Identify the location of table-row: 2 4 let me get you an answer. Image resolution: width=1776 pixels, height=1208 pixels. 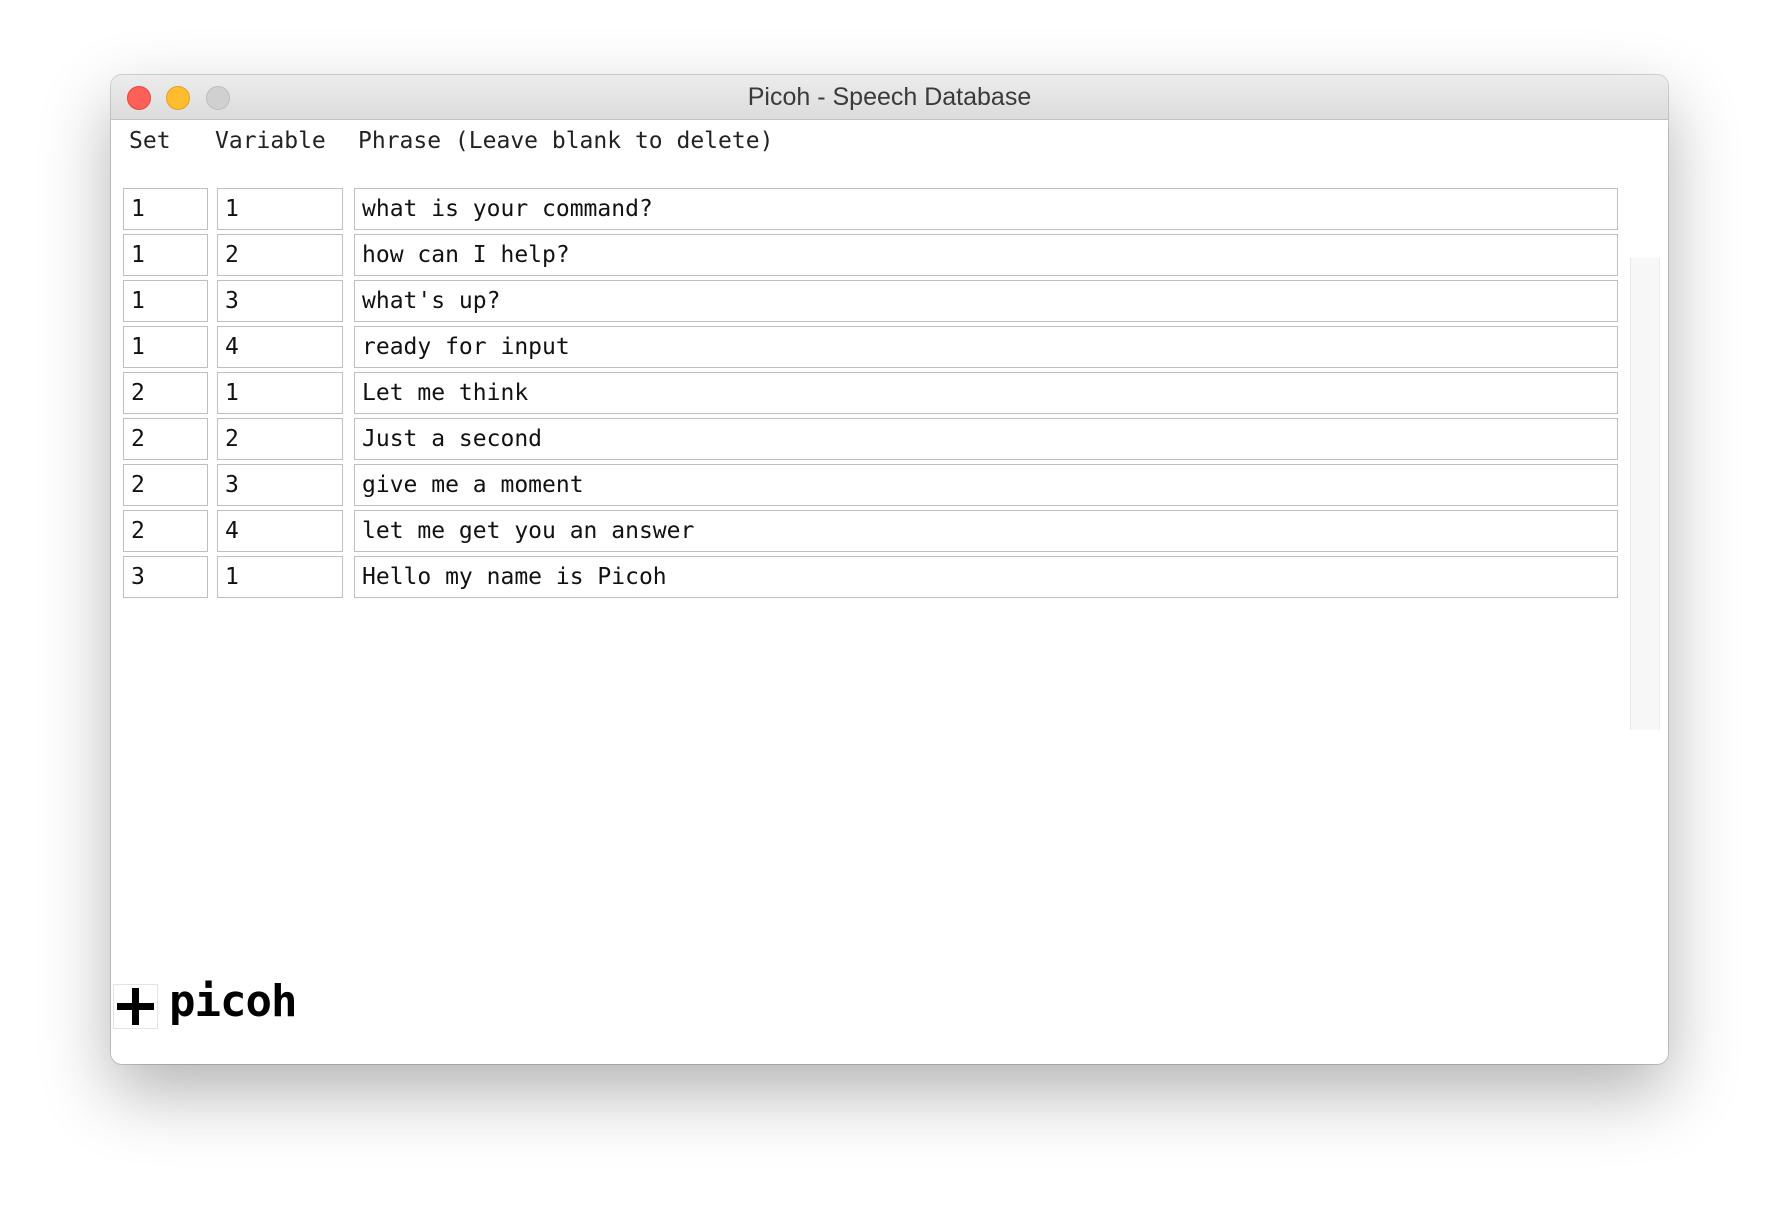
(871, 531).